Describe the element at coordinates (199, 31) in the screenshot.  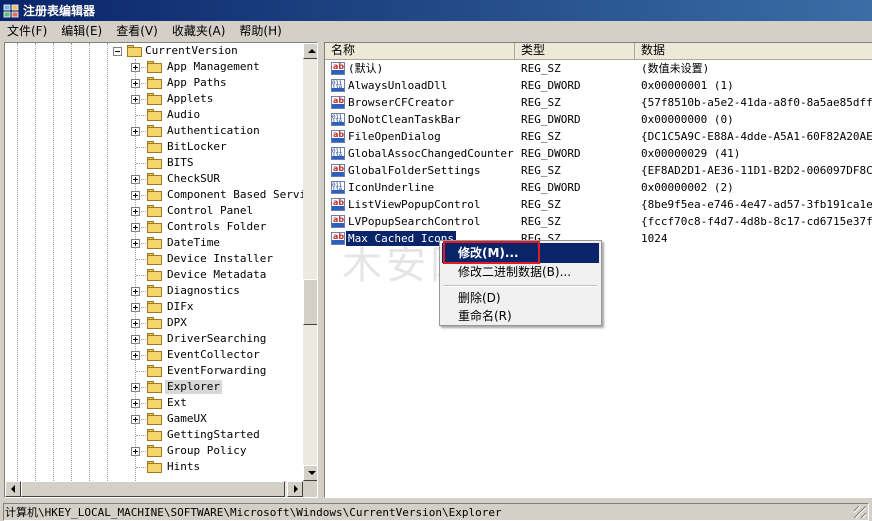
I see `menu-favorites: 收藏夹(A)` at that location.